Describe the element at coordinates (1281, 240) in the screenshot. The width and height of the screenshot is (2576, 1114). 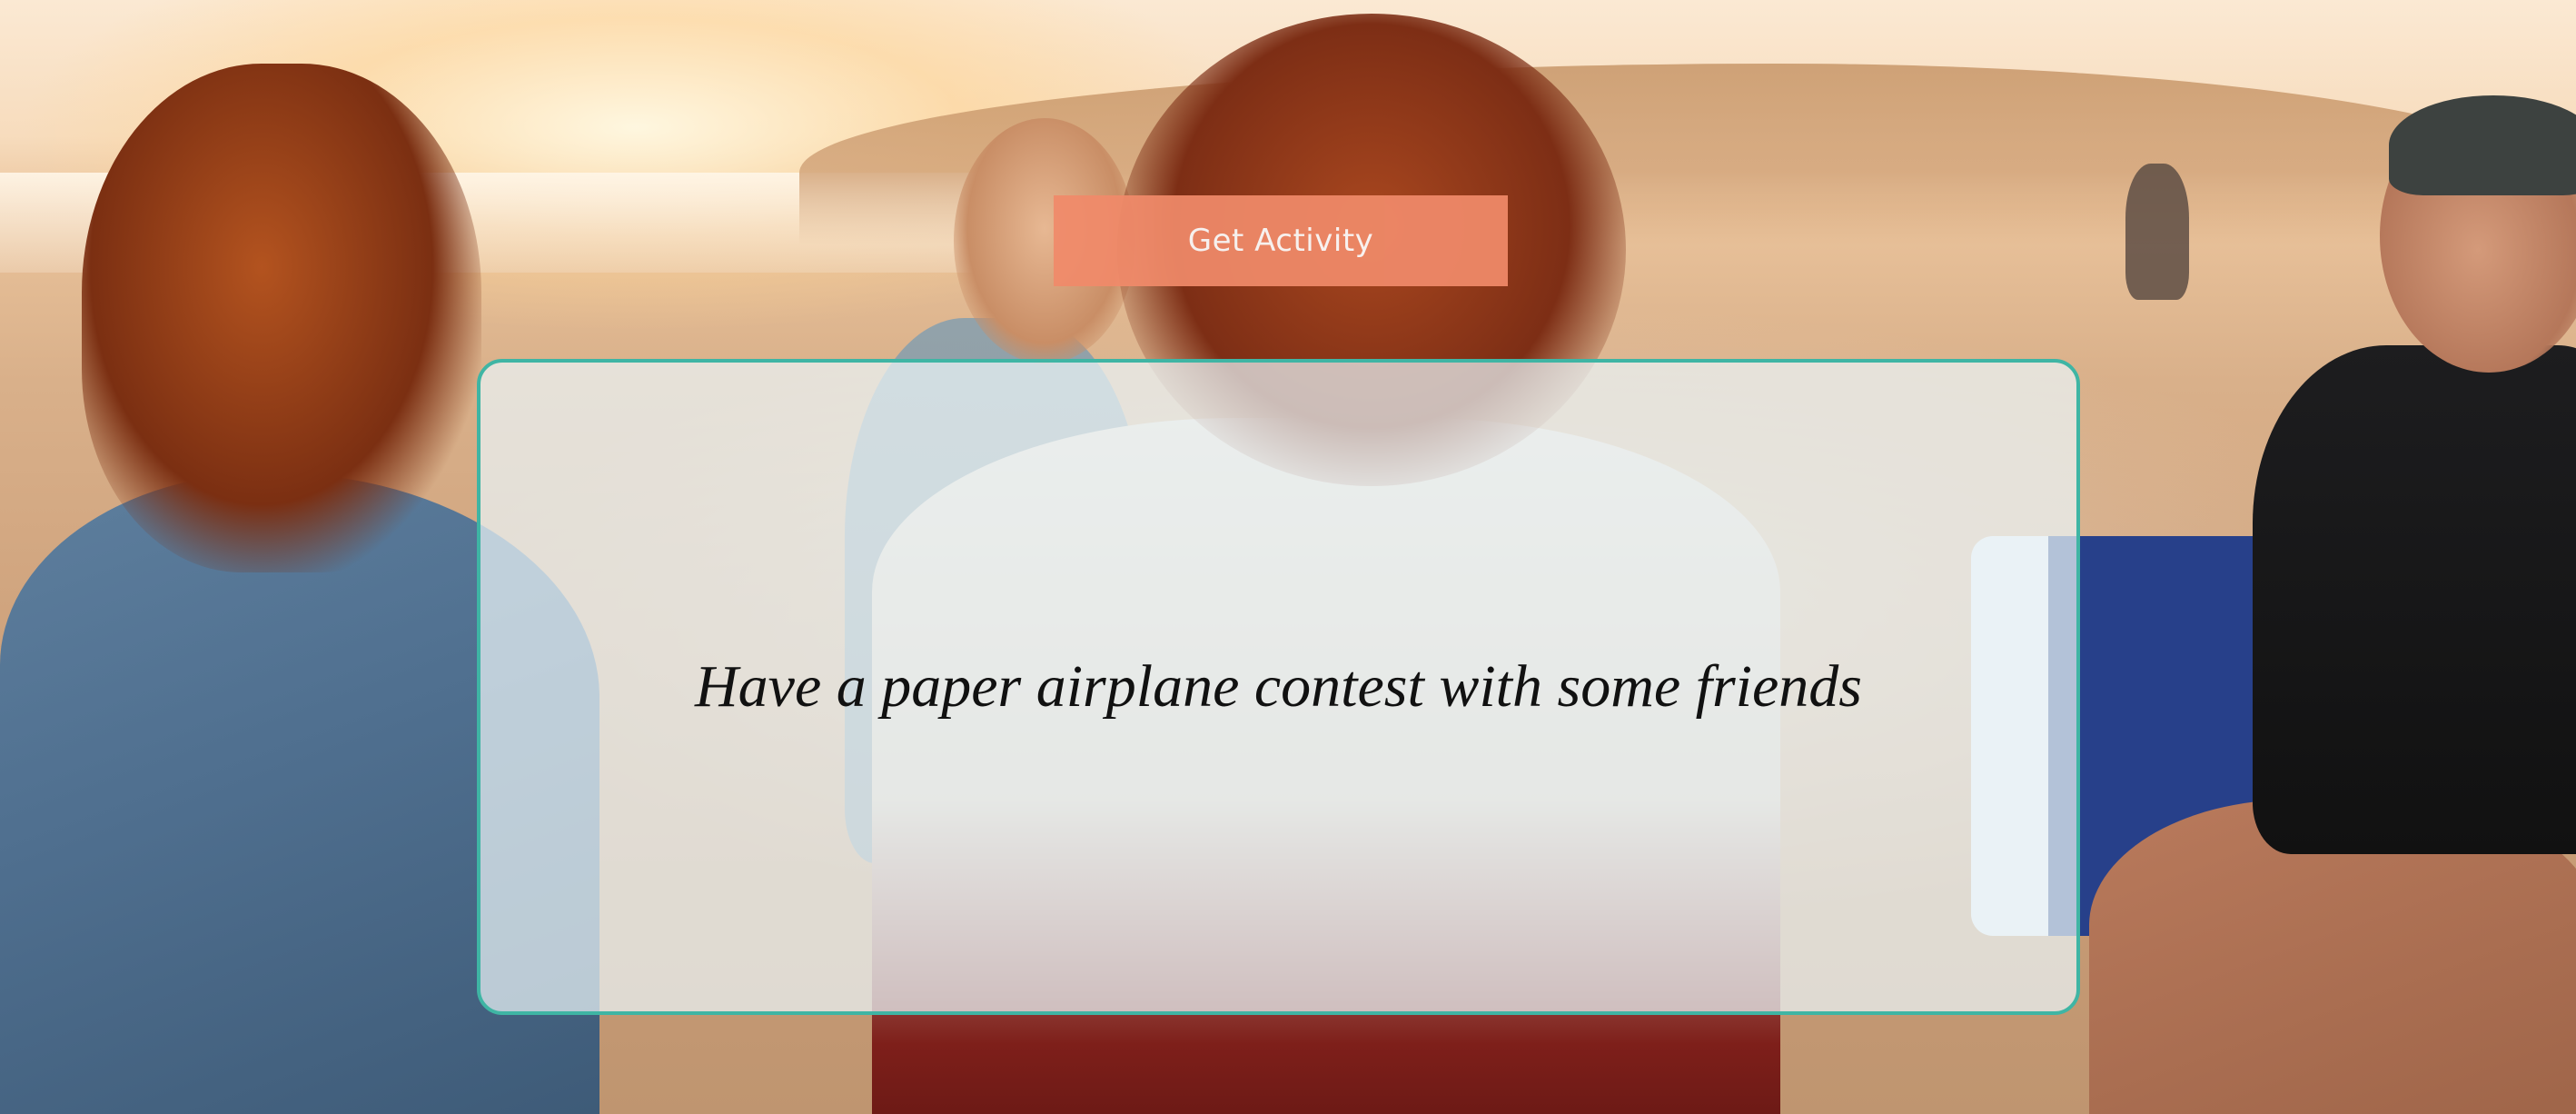
I see `get-activity-button: Get Activity` at that location.